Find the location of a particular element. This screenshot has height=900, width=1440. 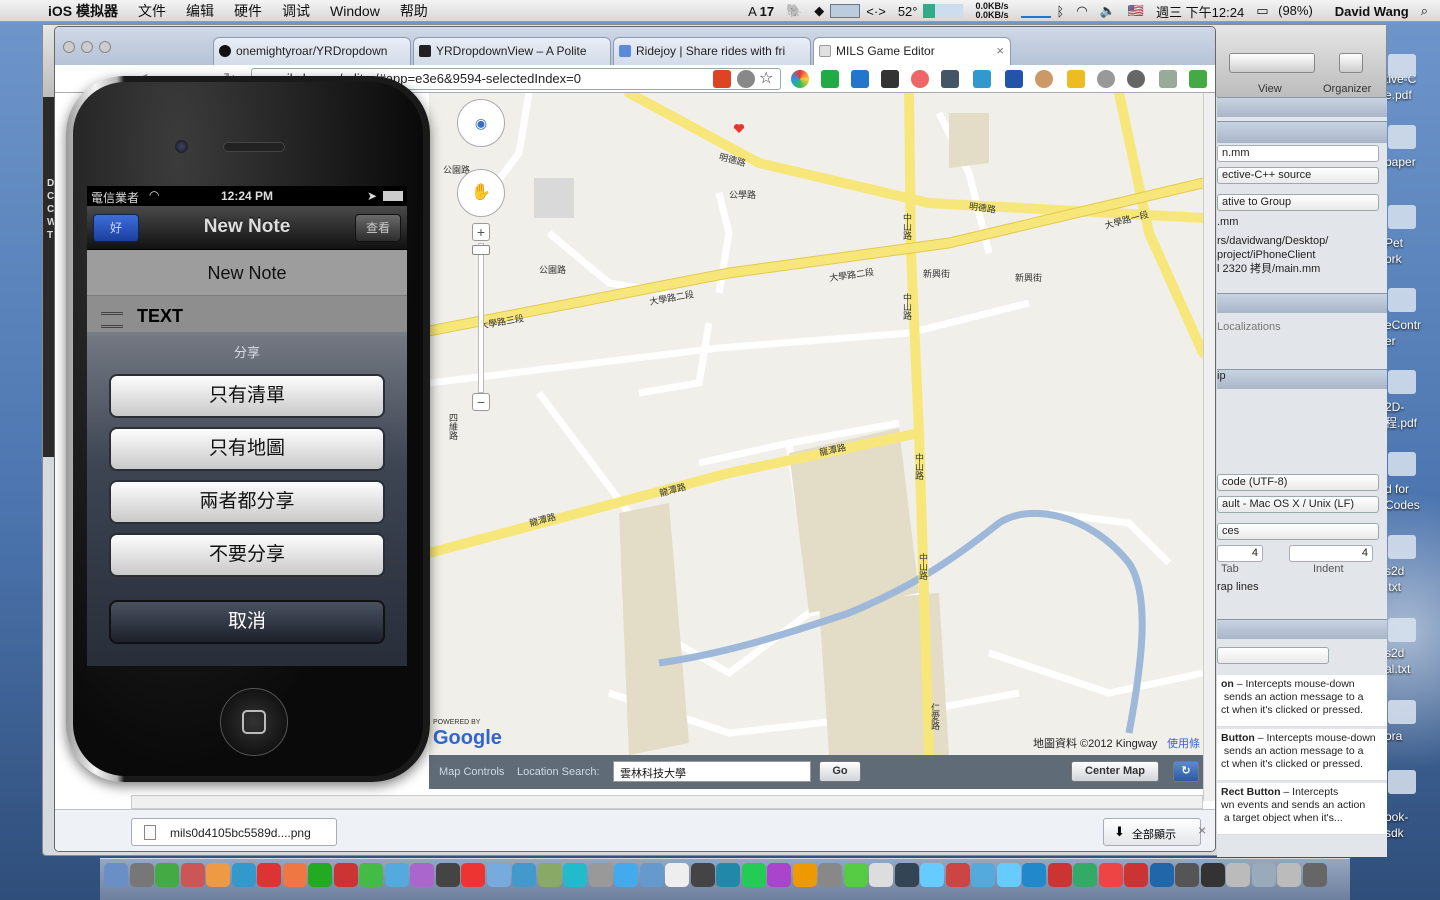

chrome-ext-icon is located at coordinates (800, 79).